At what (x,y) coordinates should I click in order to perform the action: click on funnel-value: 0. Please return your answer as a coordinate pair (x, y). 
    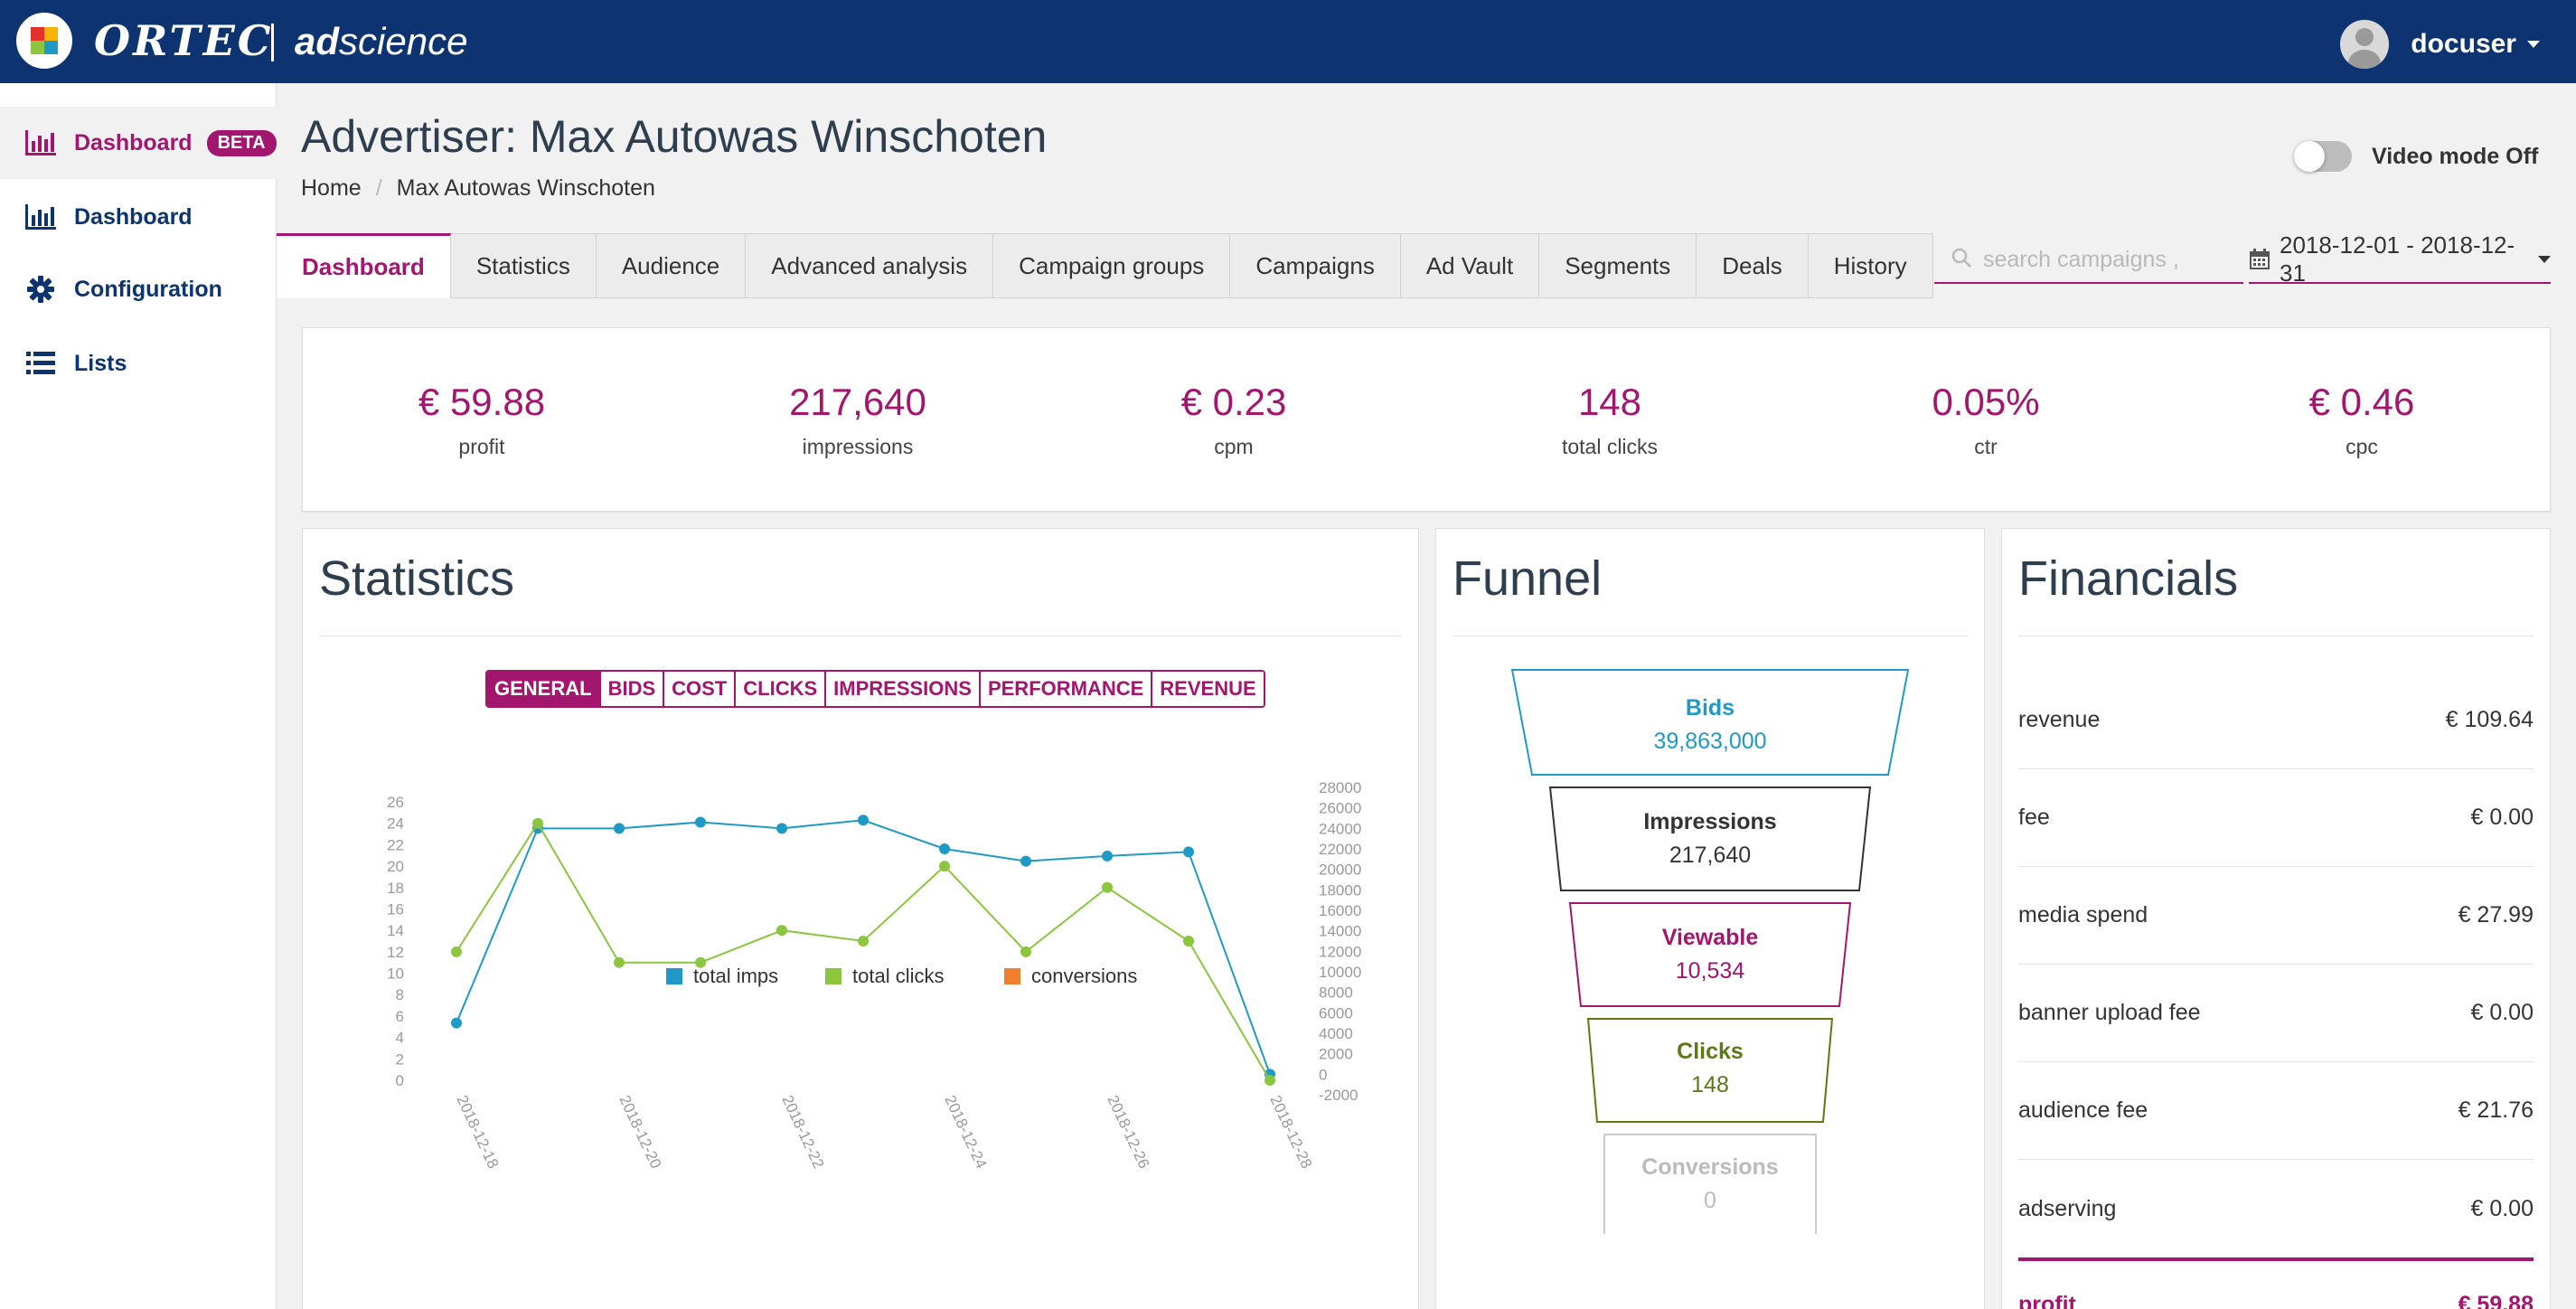
    Looking at the image, I should click on (1710, 1200).